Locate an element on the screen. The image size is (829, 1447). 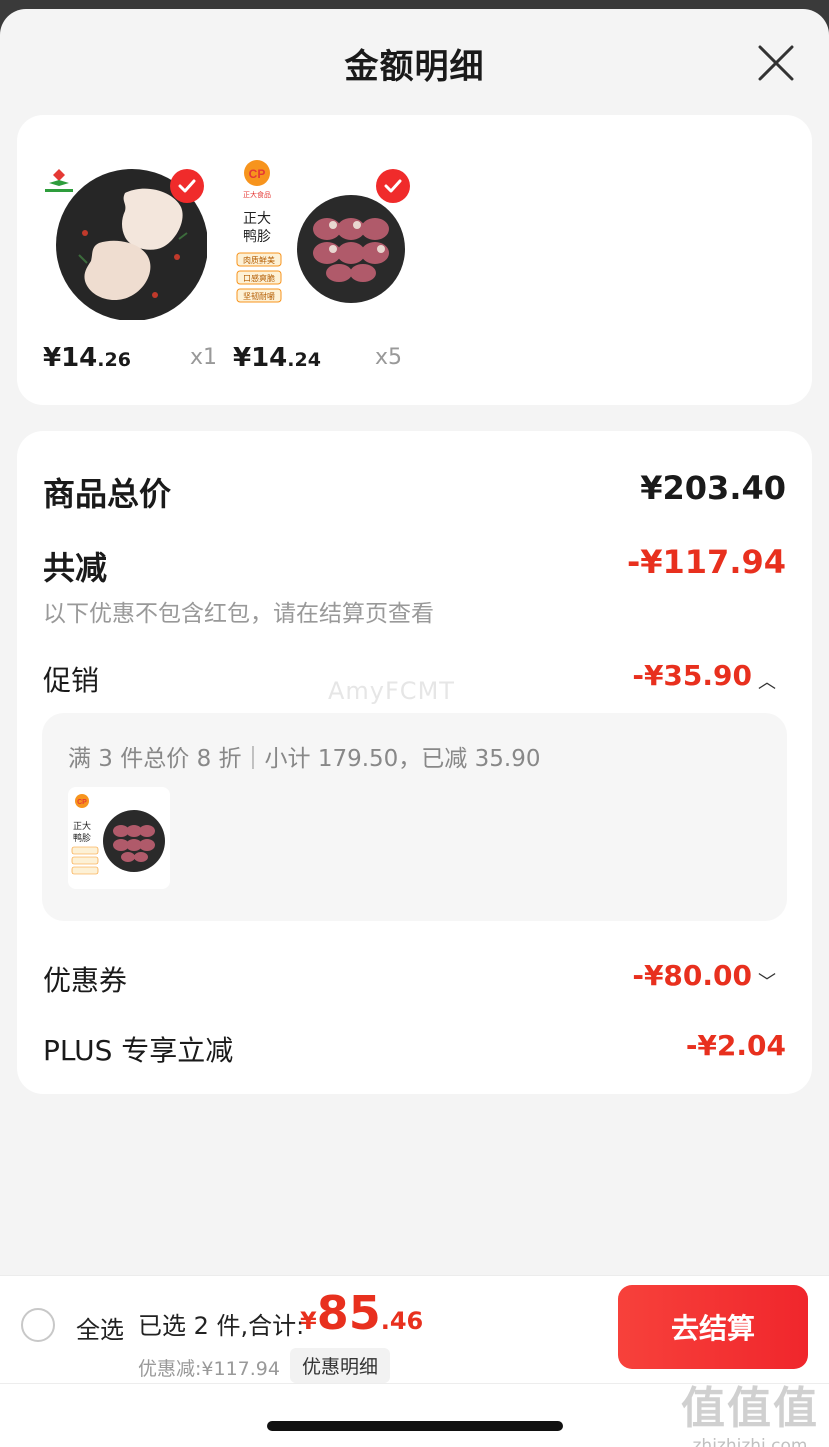
plus-value: -¥2.04 is located at coordinates (735, 1045).